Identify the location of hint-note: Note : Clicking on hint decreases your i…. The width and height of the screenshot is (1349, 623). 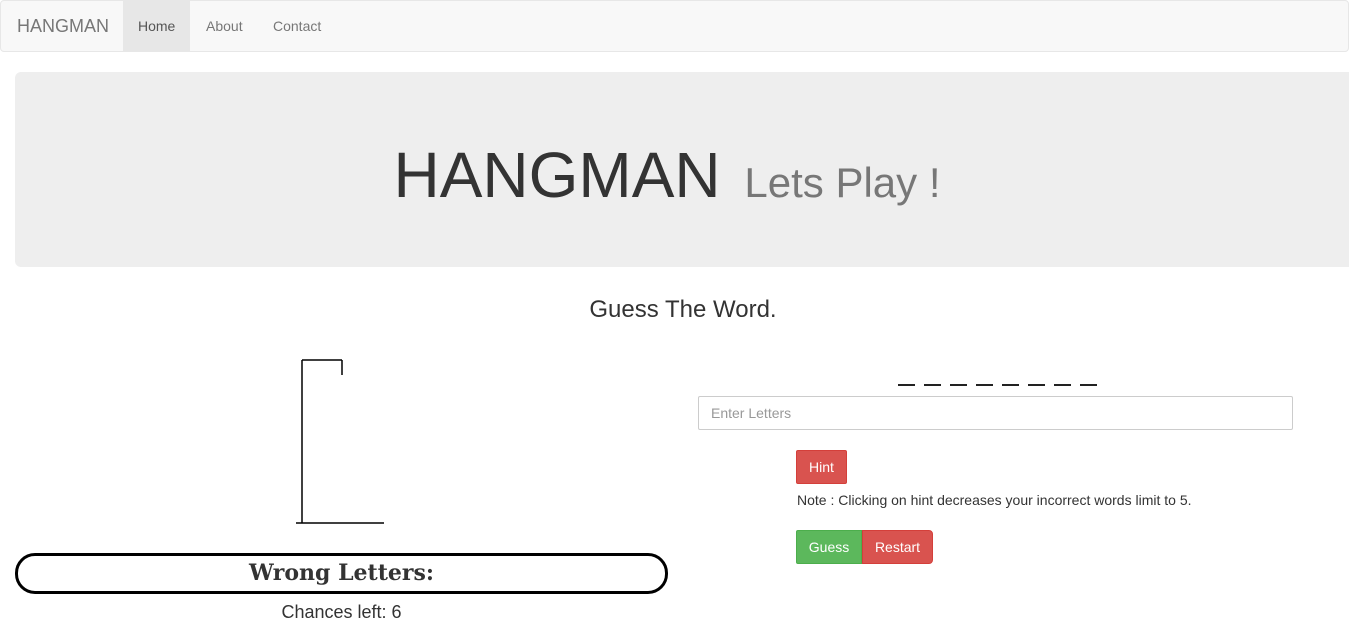
(994, 500).